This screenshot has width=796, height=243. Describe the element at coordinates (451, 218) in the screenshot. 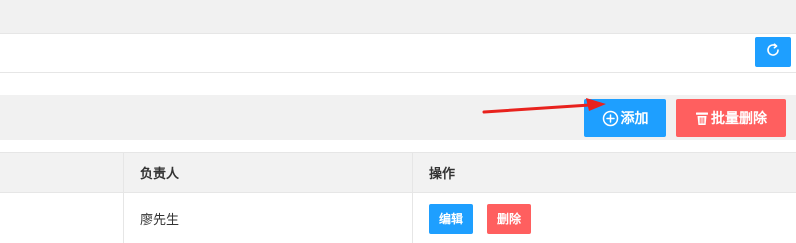

I see `edit-button: 编辑` at that location.